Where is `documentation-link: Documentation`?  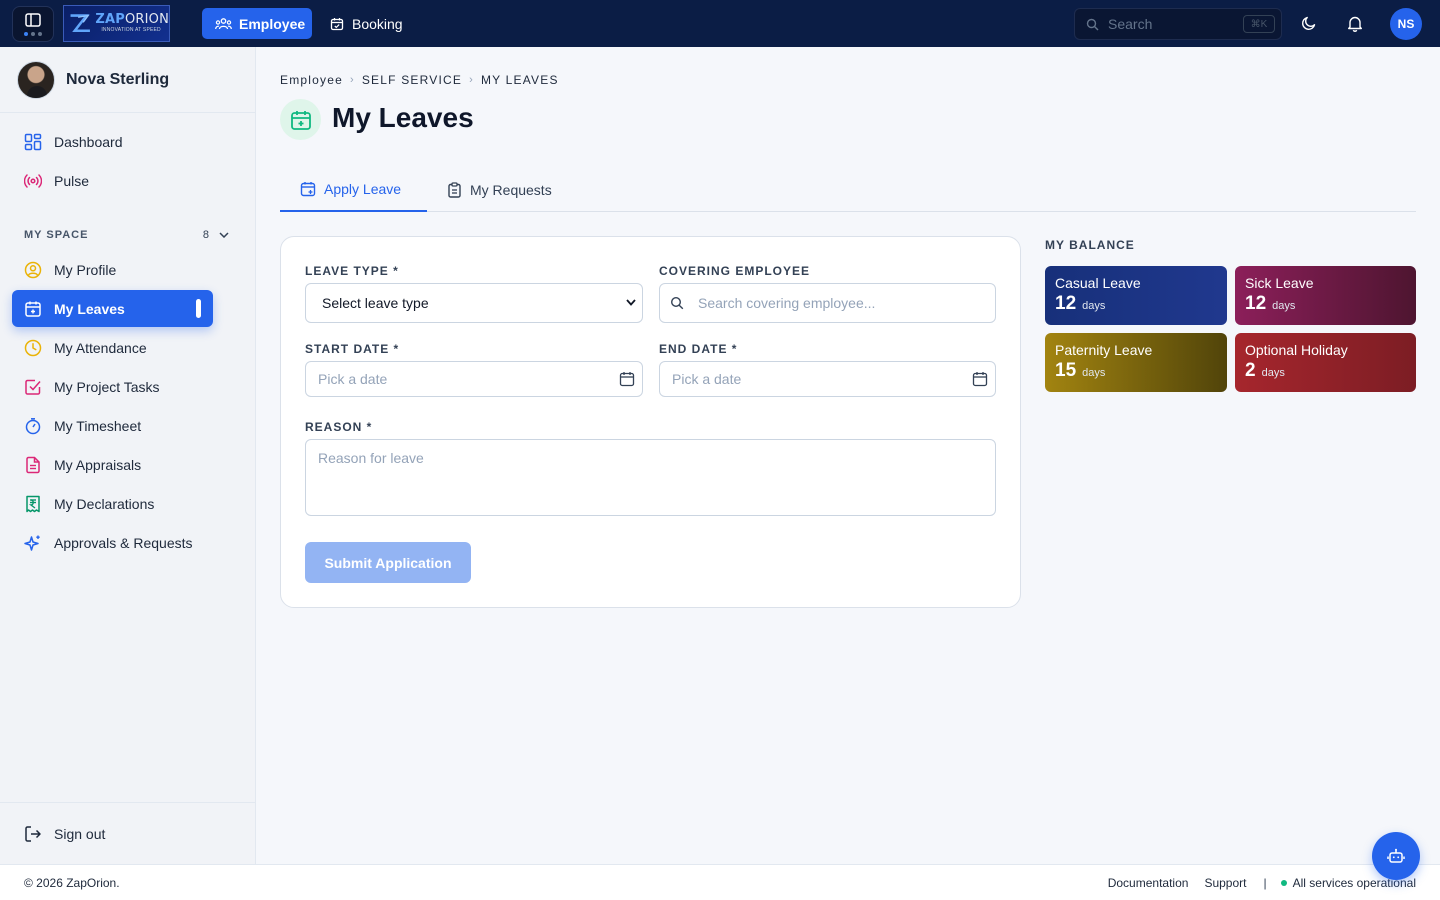 documentation-link: Documentation is located at coordinates (1148, 883).